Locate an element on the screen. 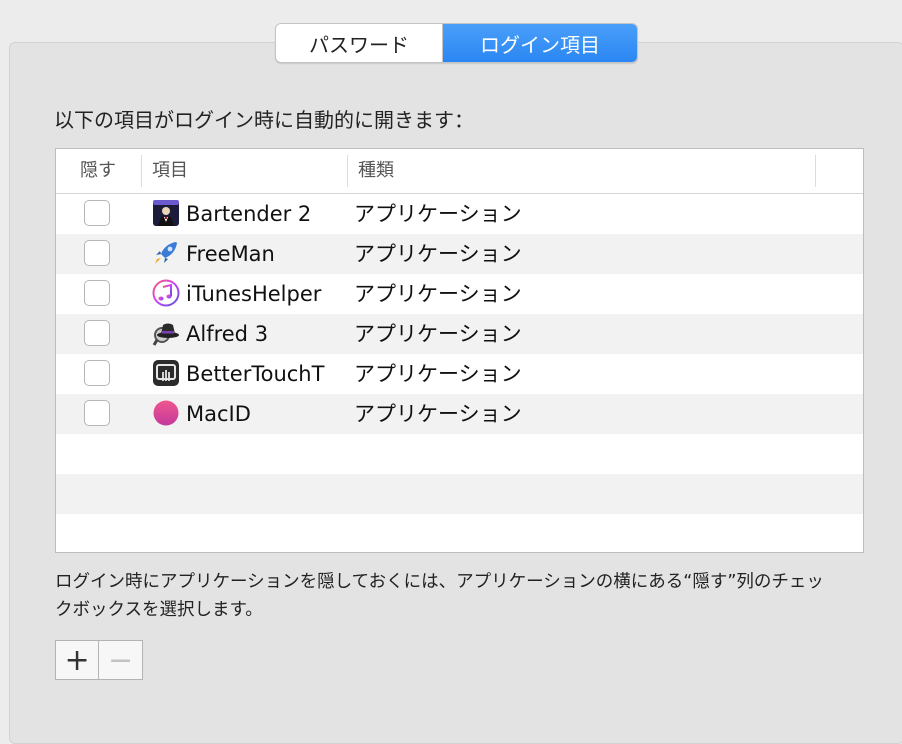 This screenshot has width=902, height=744. table-row: Bartender 2 アプリケーション is located at coordinates (459, 214).